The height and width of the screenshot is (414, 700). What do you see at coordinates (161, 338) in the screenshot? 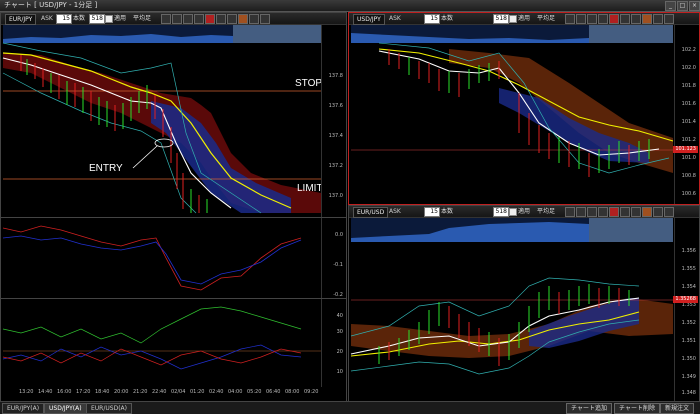
I see `adx-chart` at bounding box center [161, 338].